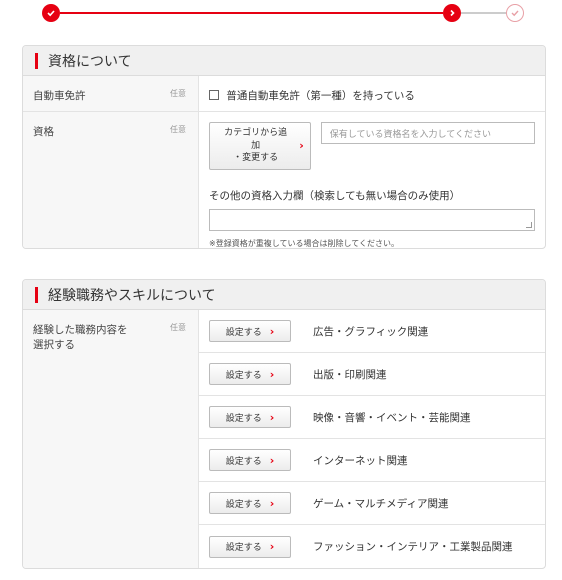 The height and width of the screenshot is (580, 562). What do you see at coordinates (132, 295) in the screenshot?
I see `section-title: 経験職務やスキルについて` at bounding box center [132, 295].